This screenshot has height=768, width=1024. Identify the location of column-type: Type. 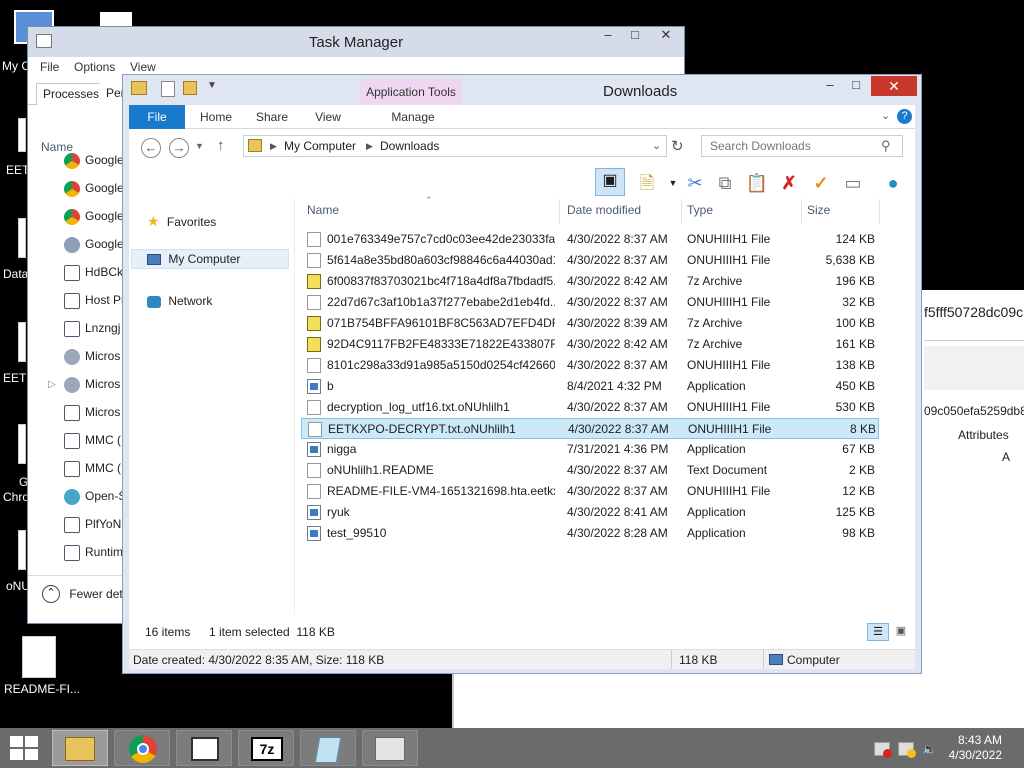
(700, 210).